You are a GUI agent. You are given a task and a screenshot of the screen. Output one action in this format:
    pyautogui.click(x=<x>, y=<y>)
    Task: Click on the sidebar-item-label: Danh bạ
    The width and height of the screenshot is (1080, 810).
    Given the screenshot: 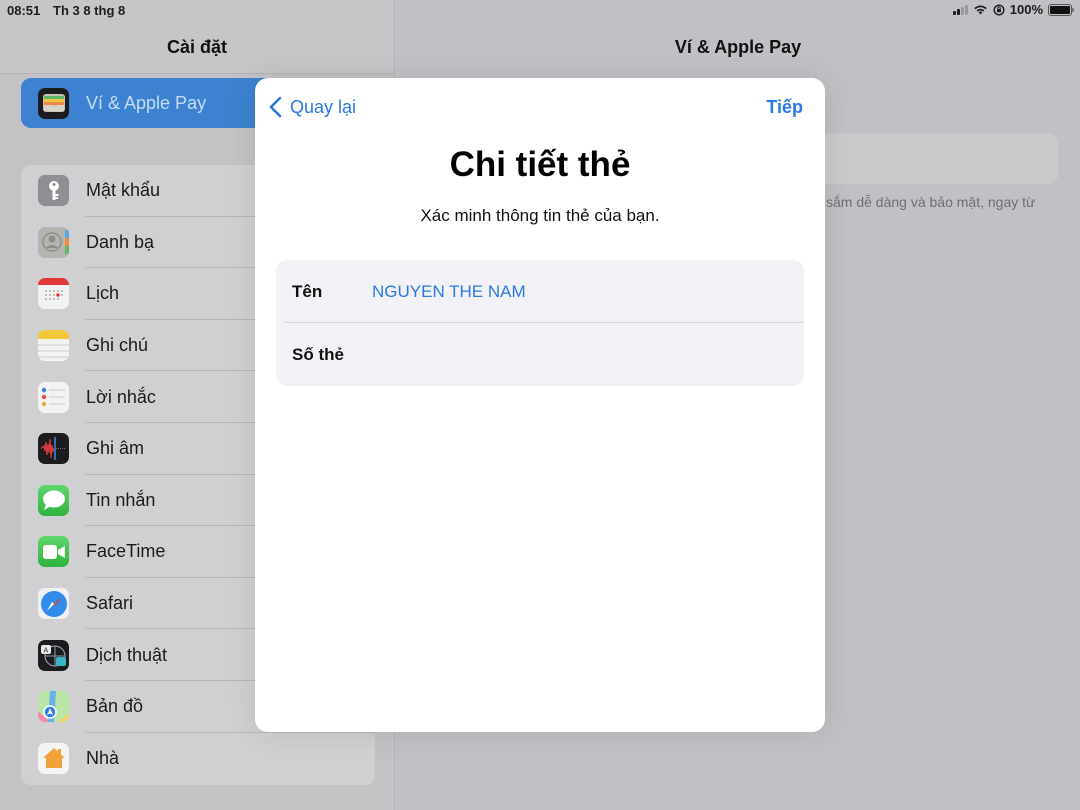 What is the action you would take?
    pyautogui.click(x=120, y=241)
    